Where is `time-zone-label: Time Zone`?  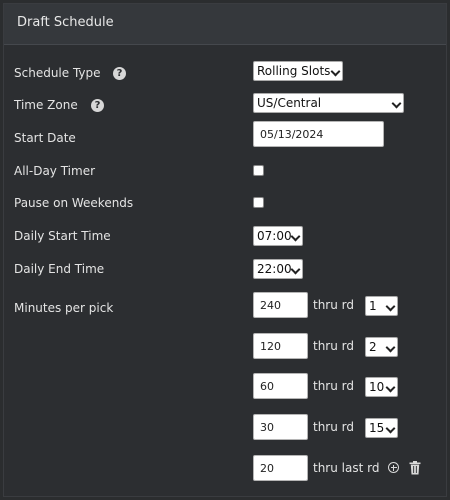
time-zone-label: Time Zone is located at coordinates (46, 105).